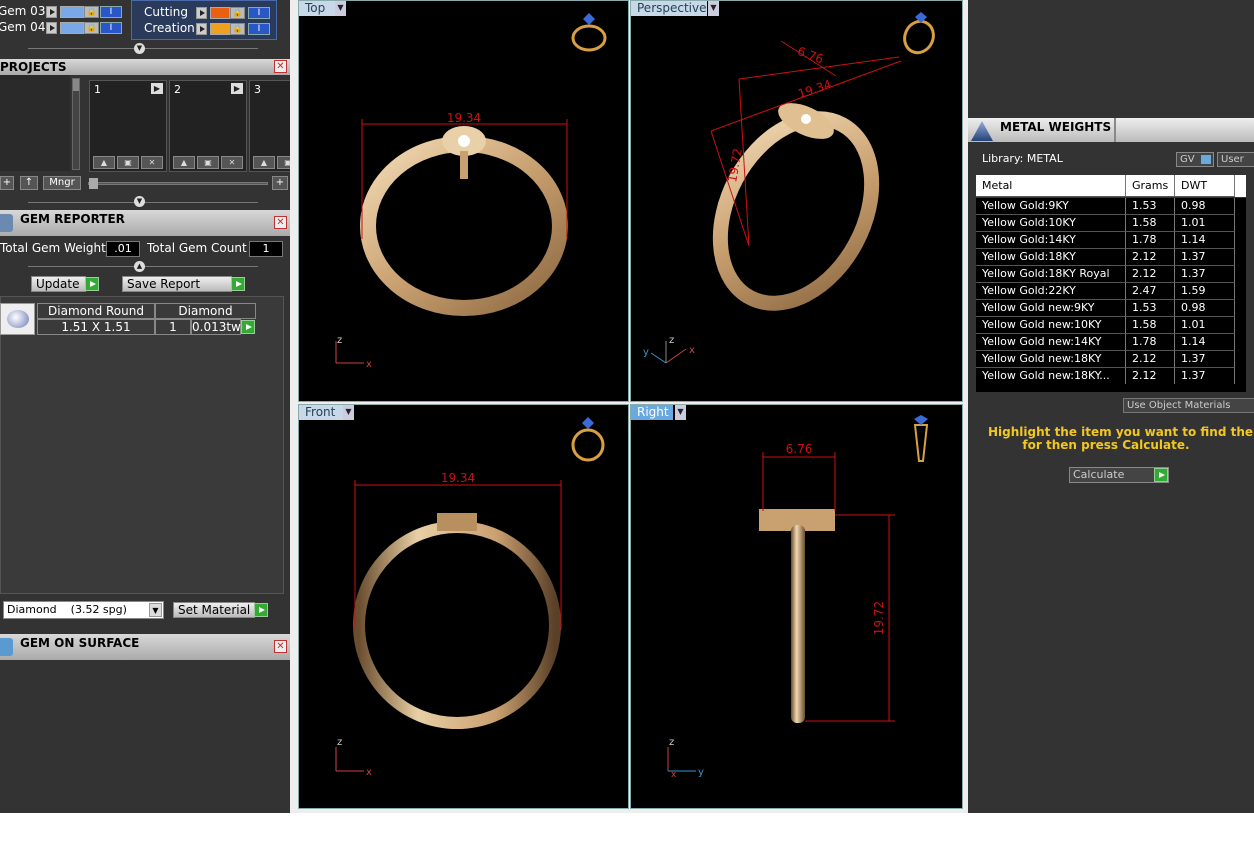 This screenshot has height=867, width=1254. What do you see at coordinates (139, 266) in the screenshot?
I see `collapse-icon: ▲` at bounding box center [139, 266].